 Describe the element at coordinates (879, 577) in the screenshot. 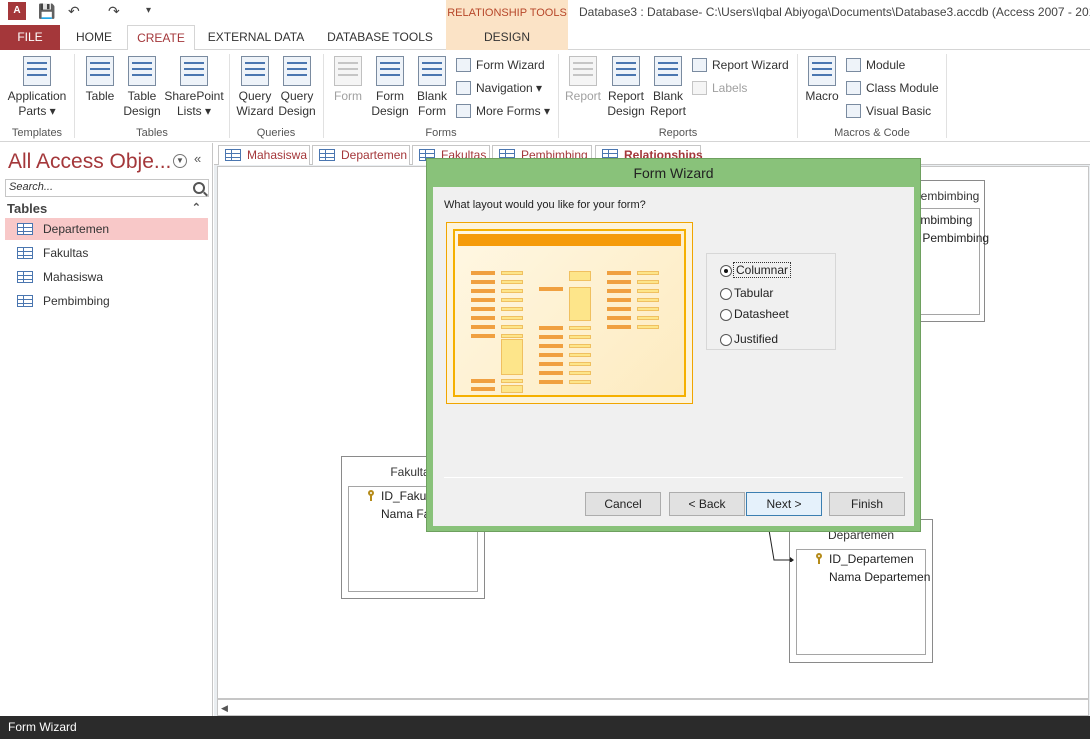

I see `field-nama-departemen: Nama Departemen` at that location.